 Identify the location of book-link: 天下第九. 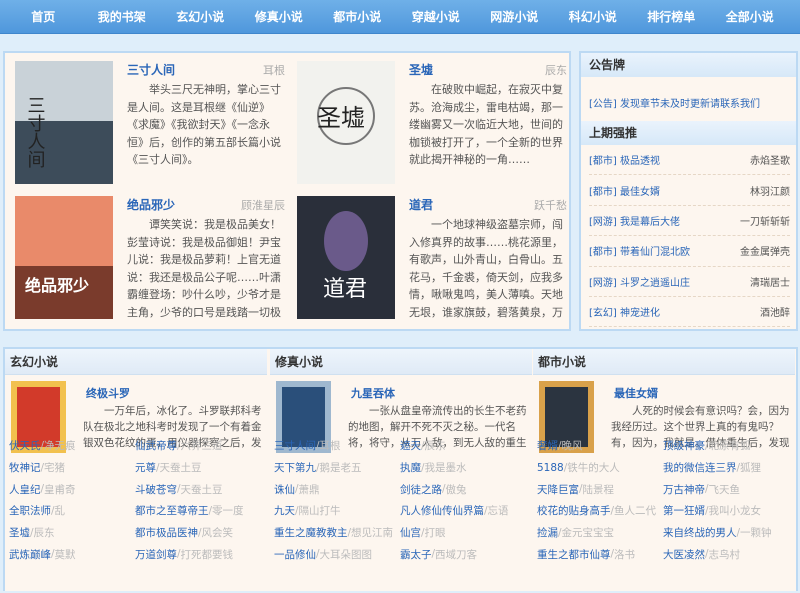
(295, 467).